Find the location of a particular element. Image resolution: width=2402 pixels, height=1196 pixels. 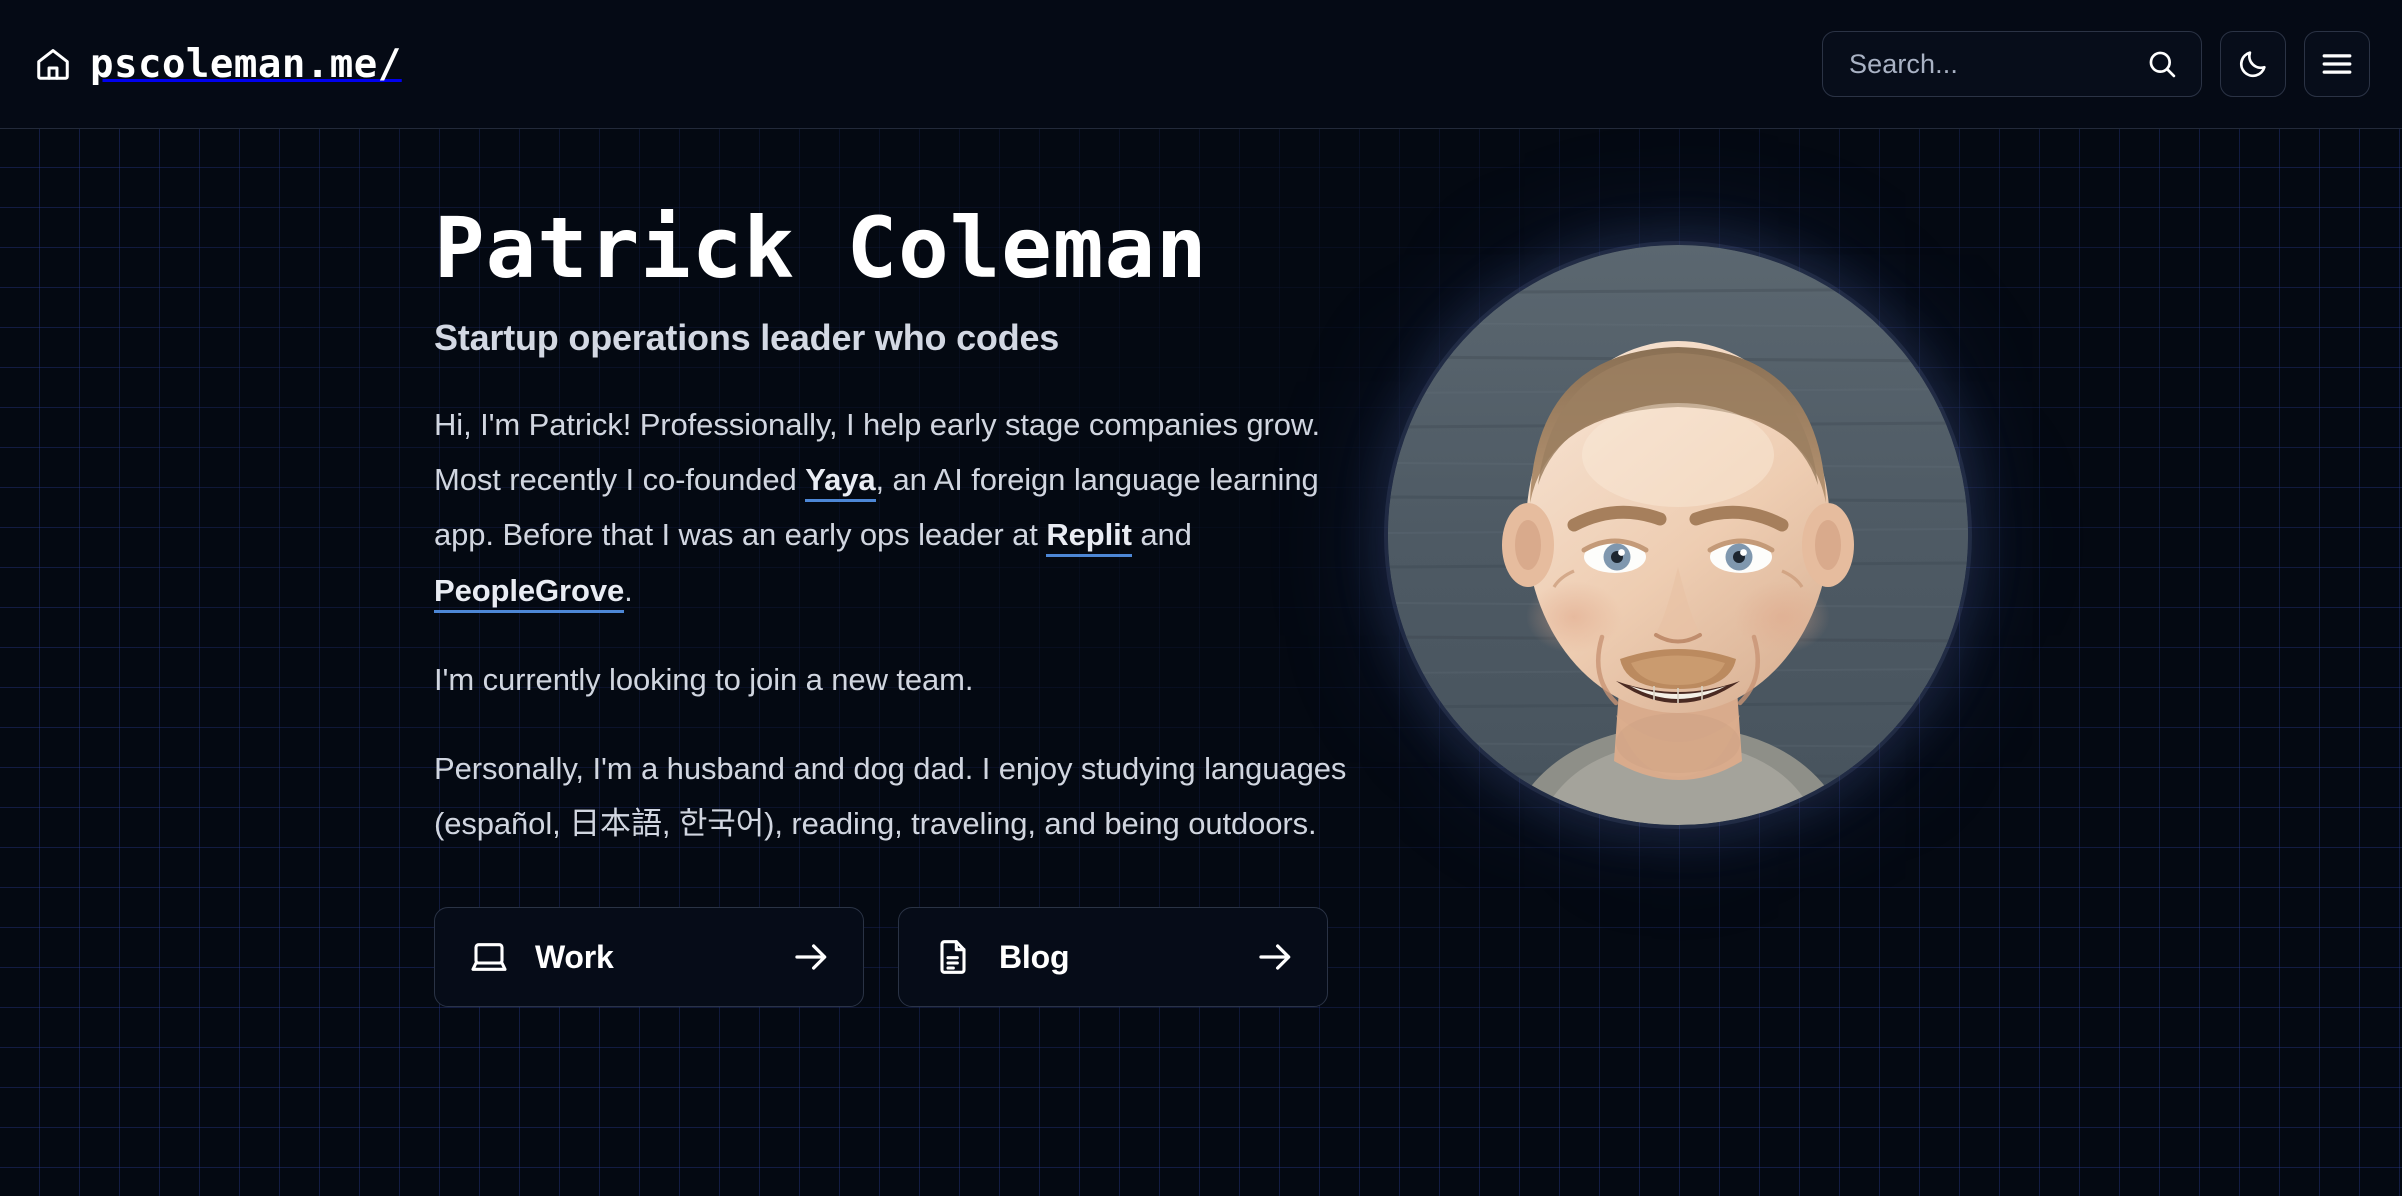

hero-tagline: Startup operations leader who codes is located at coordinates (747, 338).